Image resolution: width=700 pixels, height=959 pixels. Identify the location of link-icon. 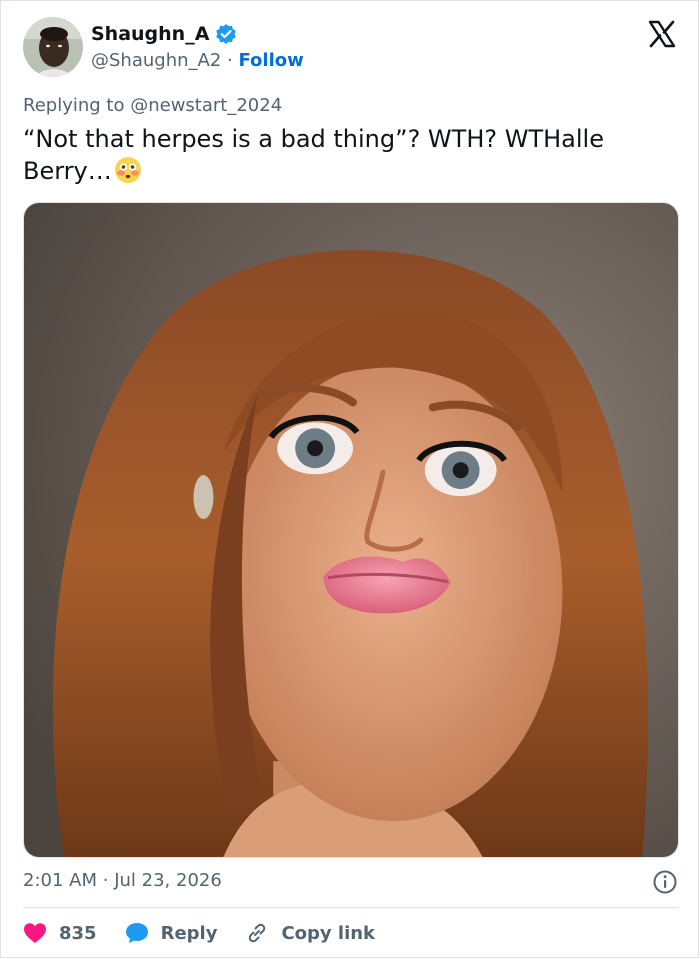
(257, 933).